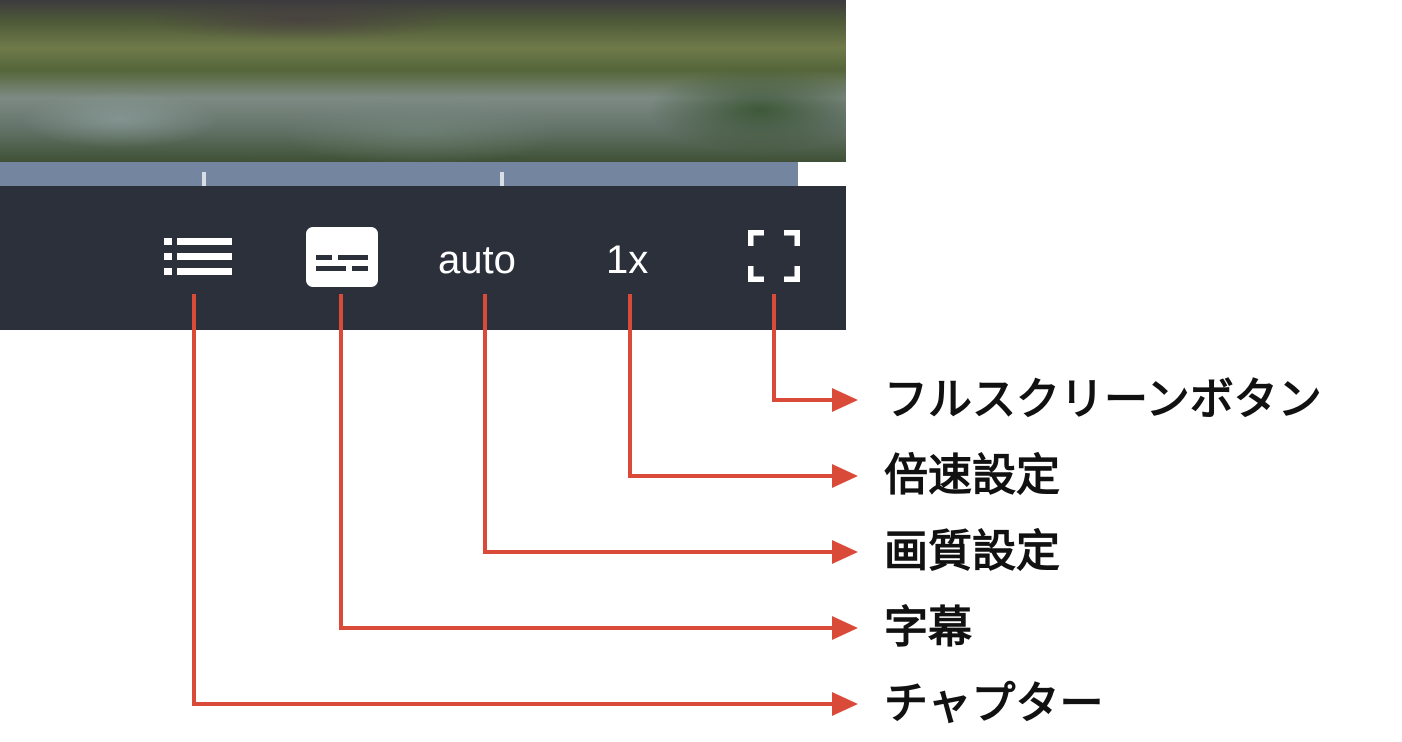 This screenshot has width=1402, height=742. What do you see at coordinates (972, 551) in the screenshot?
I see `quality-callout-label: 画質設定` at bounding box center [972, 551].